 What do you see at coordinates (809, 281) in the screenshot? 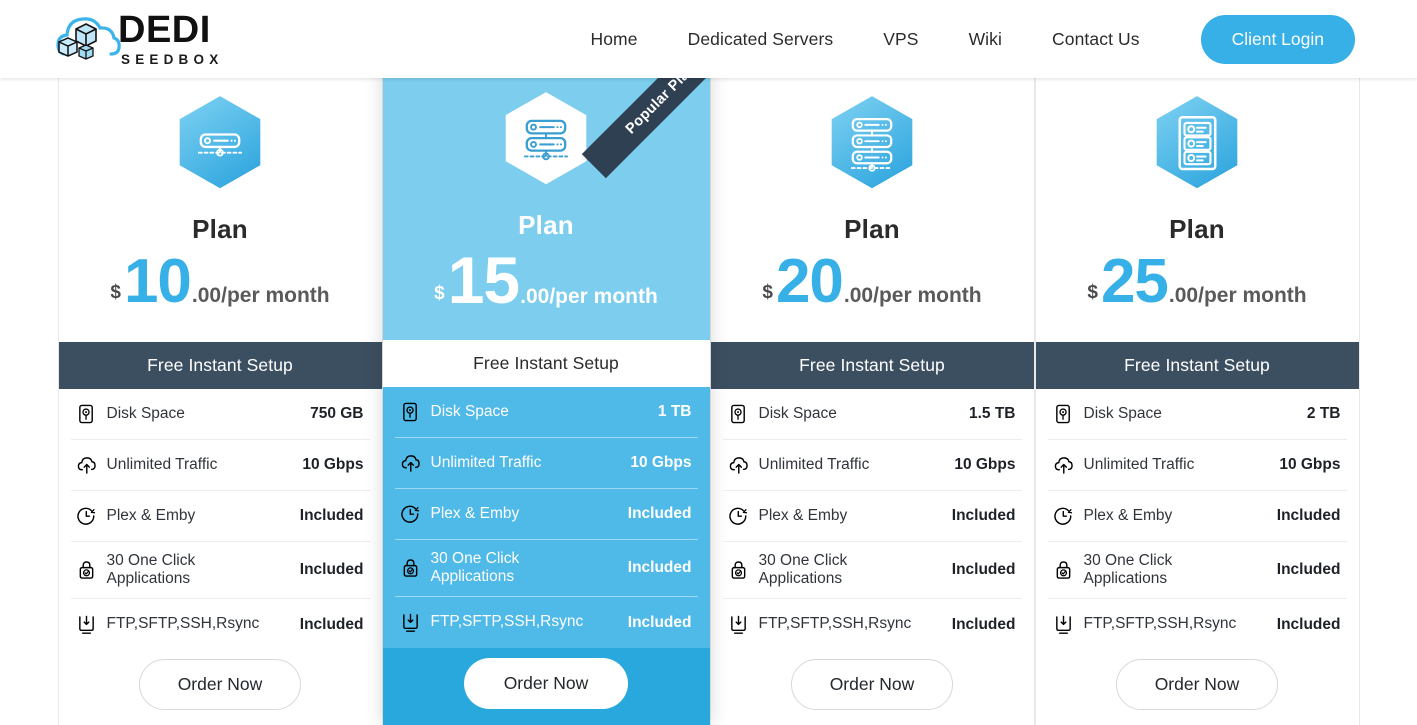
I see `price-amount: 20` at bounding box center [809, 281].